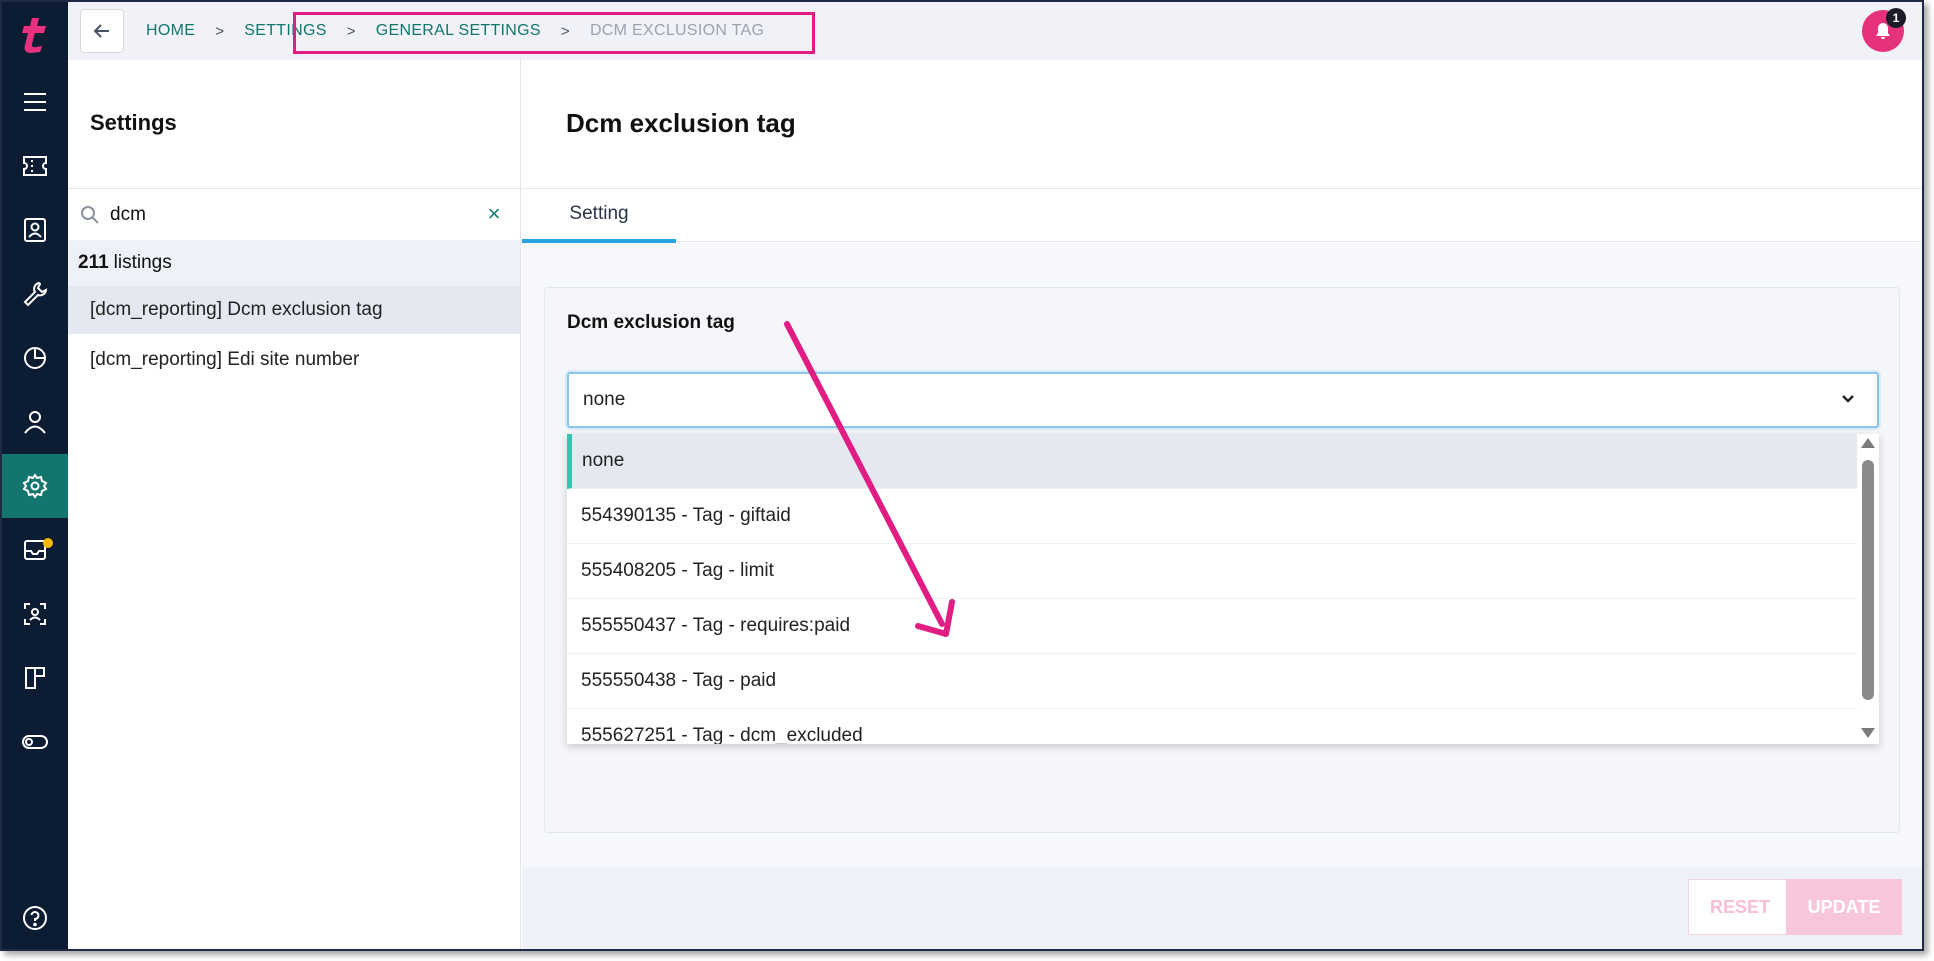 The height and width of the screenshot is (961, 1934). I want to click on toggle-icon, so click(35, 742).